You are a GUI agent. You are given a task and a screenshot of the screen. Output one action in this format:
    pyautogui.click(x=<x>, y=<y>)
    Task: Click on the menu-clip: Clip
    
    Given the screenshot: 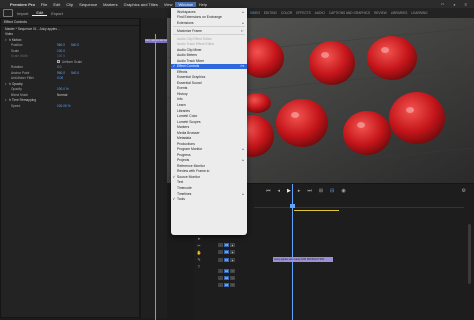 What is the action you would take?
    pyautogui.click(x=69, y=4)
    